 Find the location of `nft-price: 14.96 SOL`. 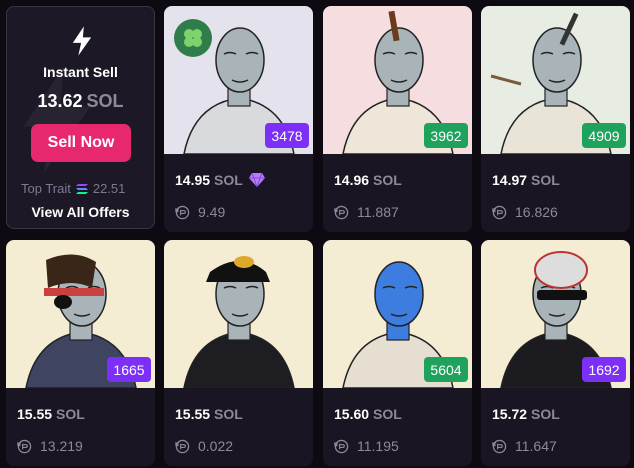

nft-price: 14.96 SOL is located at coordinates (368, 180).